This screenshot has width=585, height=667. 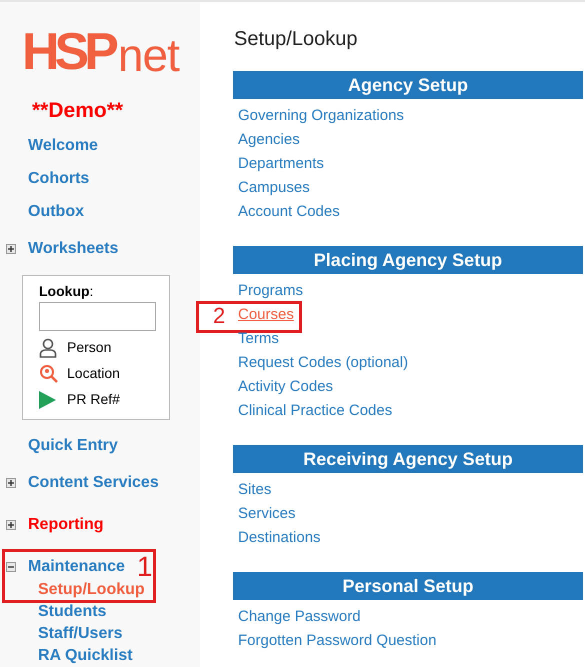 I want to click on sub-nav-link: Students, so click(x=100, y=612).